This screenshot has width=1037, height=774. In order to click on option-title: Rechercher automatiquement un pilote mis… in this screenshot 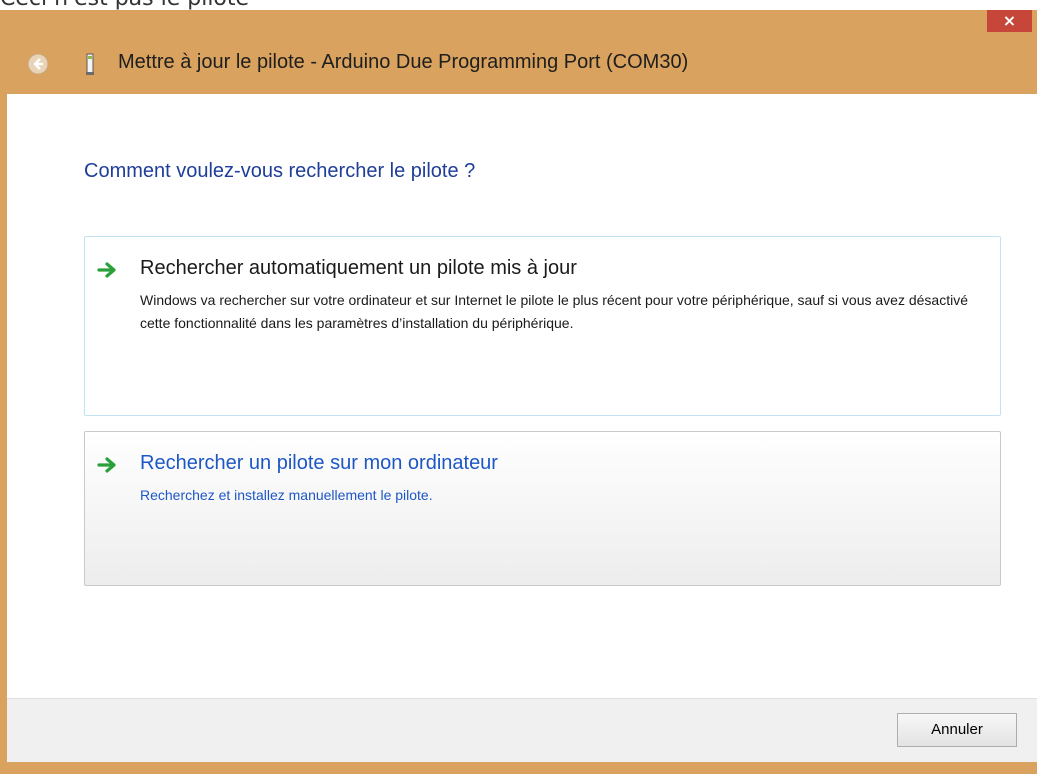, I will do `click(358, 268)`.